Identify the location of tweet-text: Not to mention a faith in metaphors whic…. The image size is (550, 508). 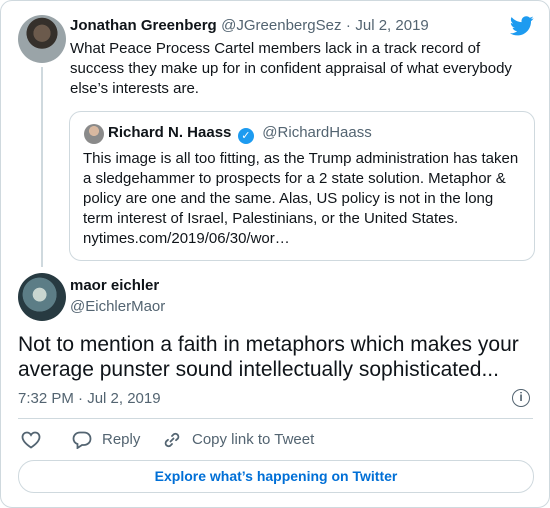
(268, 357).